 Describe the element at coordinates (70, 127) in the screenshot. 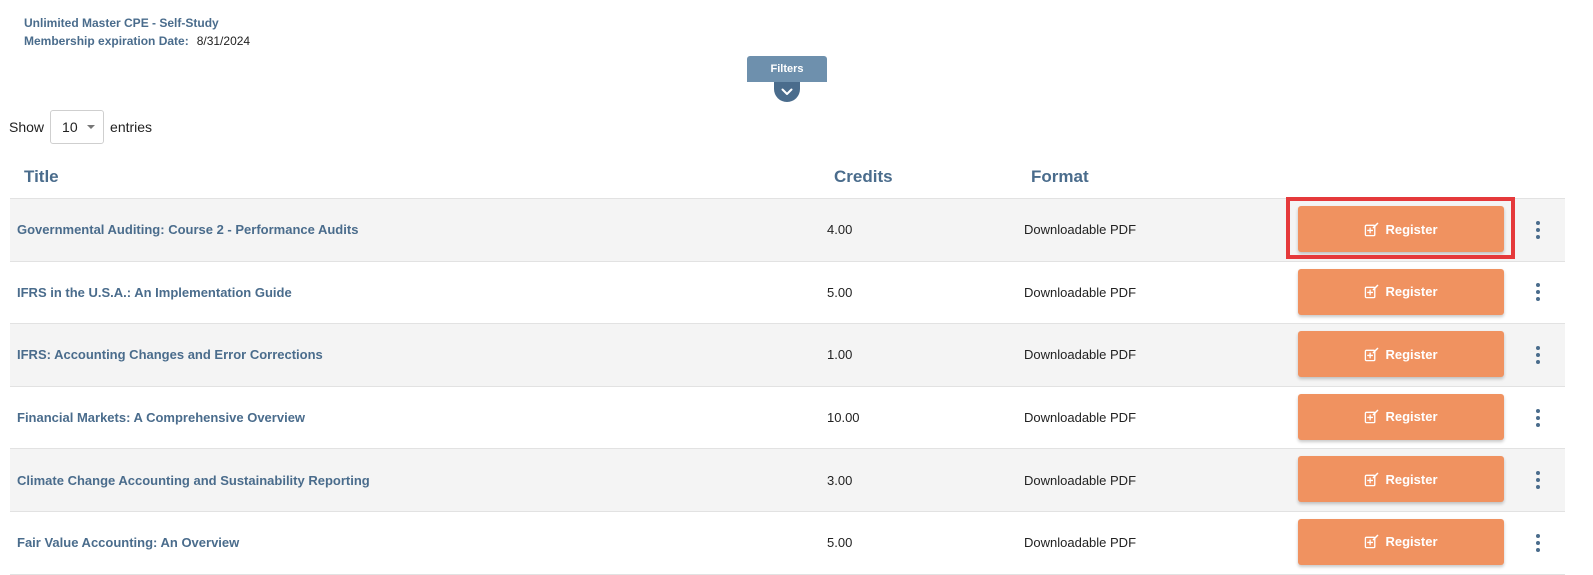

I see `entries-value: 10` at that location.